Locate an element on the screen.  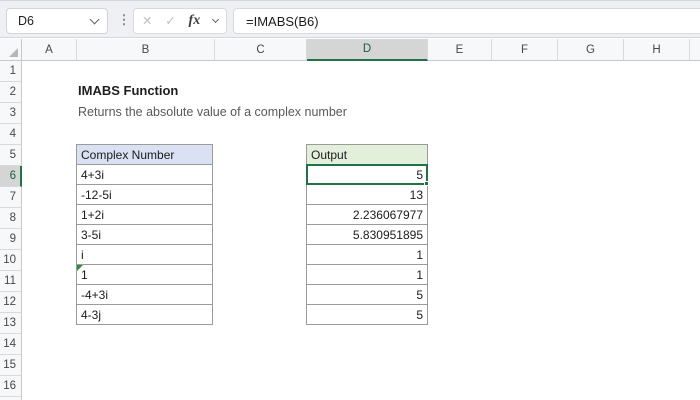
column-header-G: G is located at coordinates (591, 50).